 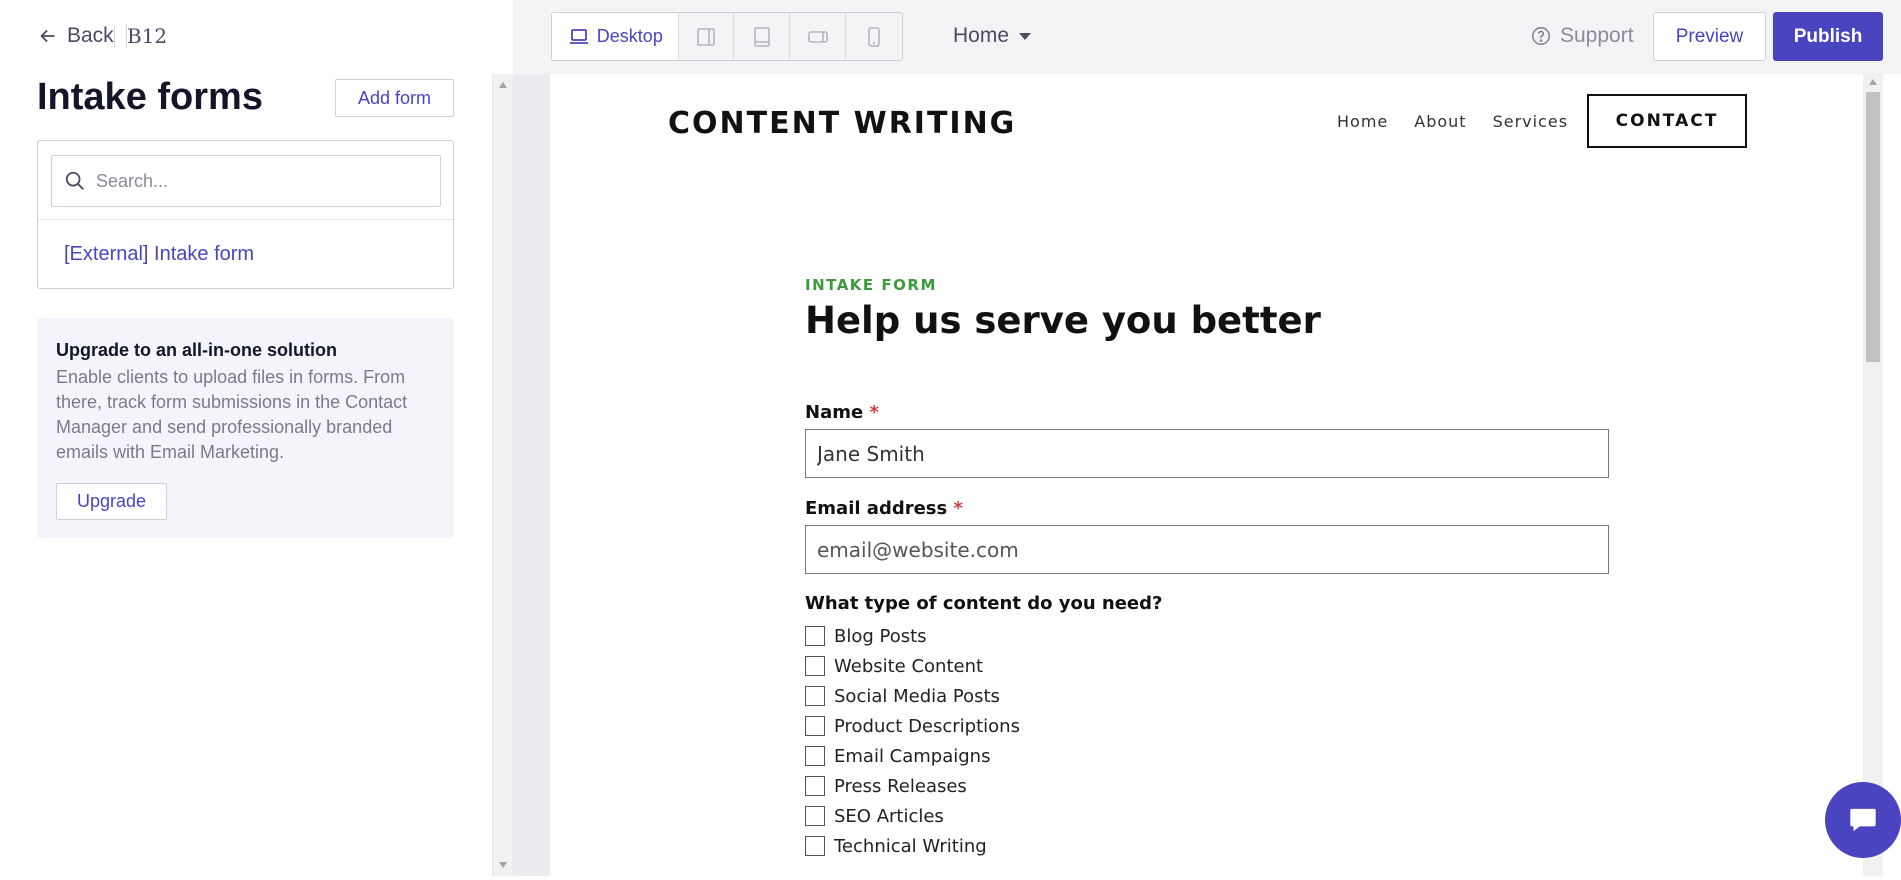 I want to click on tablet-icon, so click(x=762, y=36).